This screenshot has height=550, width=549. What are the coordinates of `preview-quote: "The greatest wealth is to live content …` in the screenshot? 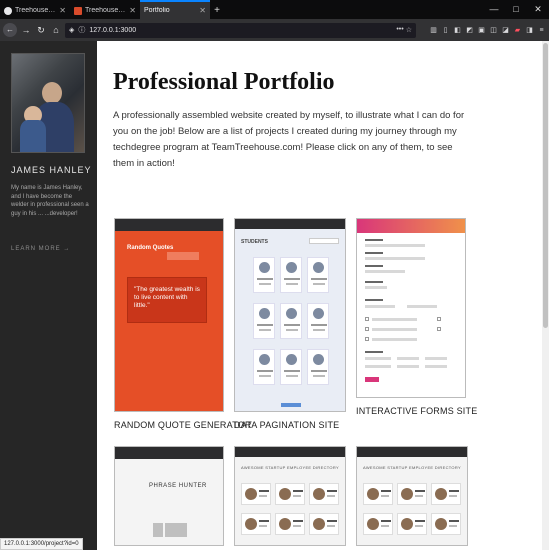 It's located at (167, 297).